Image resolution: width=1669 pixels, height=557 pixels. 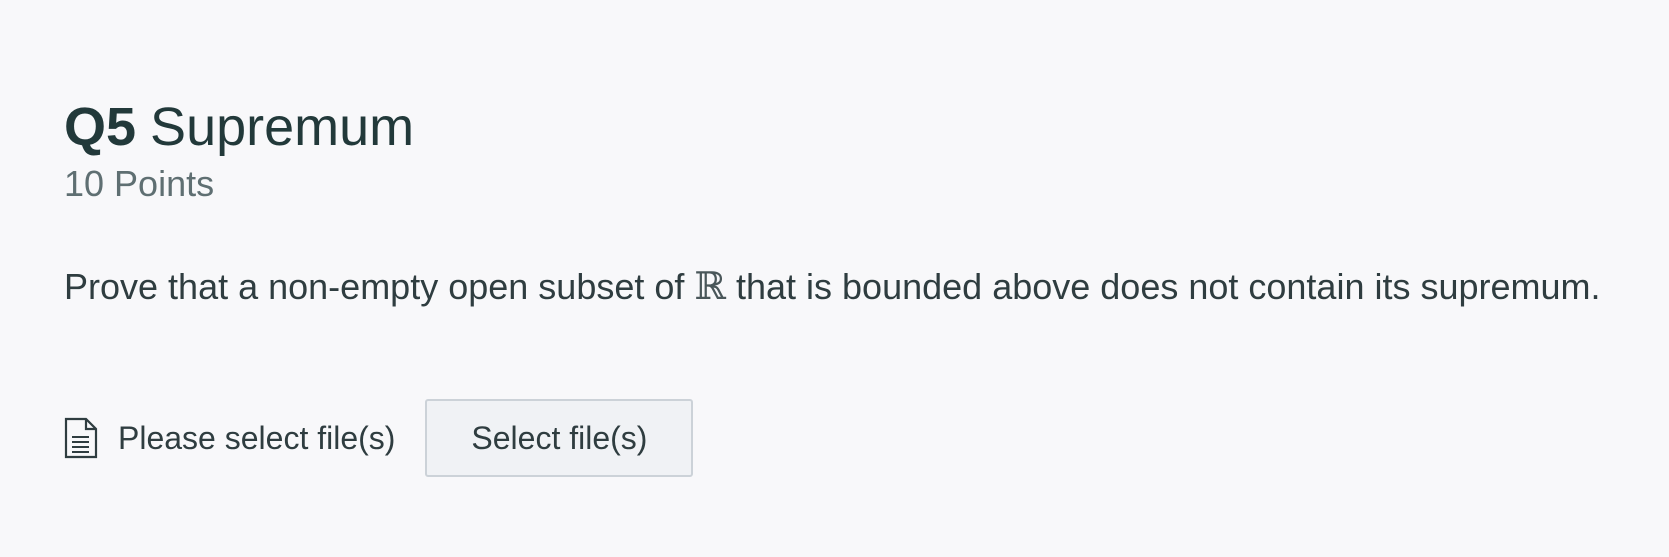 I want to click on question-points: 10 Points, so click(x=139, y=183).